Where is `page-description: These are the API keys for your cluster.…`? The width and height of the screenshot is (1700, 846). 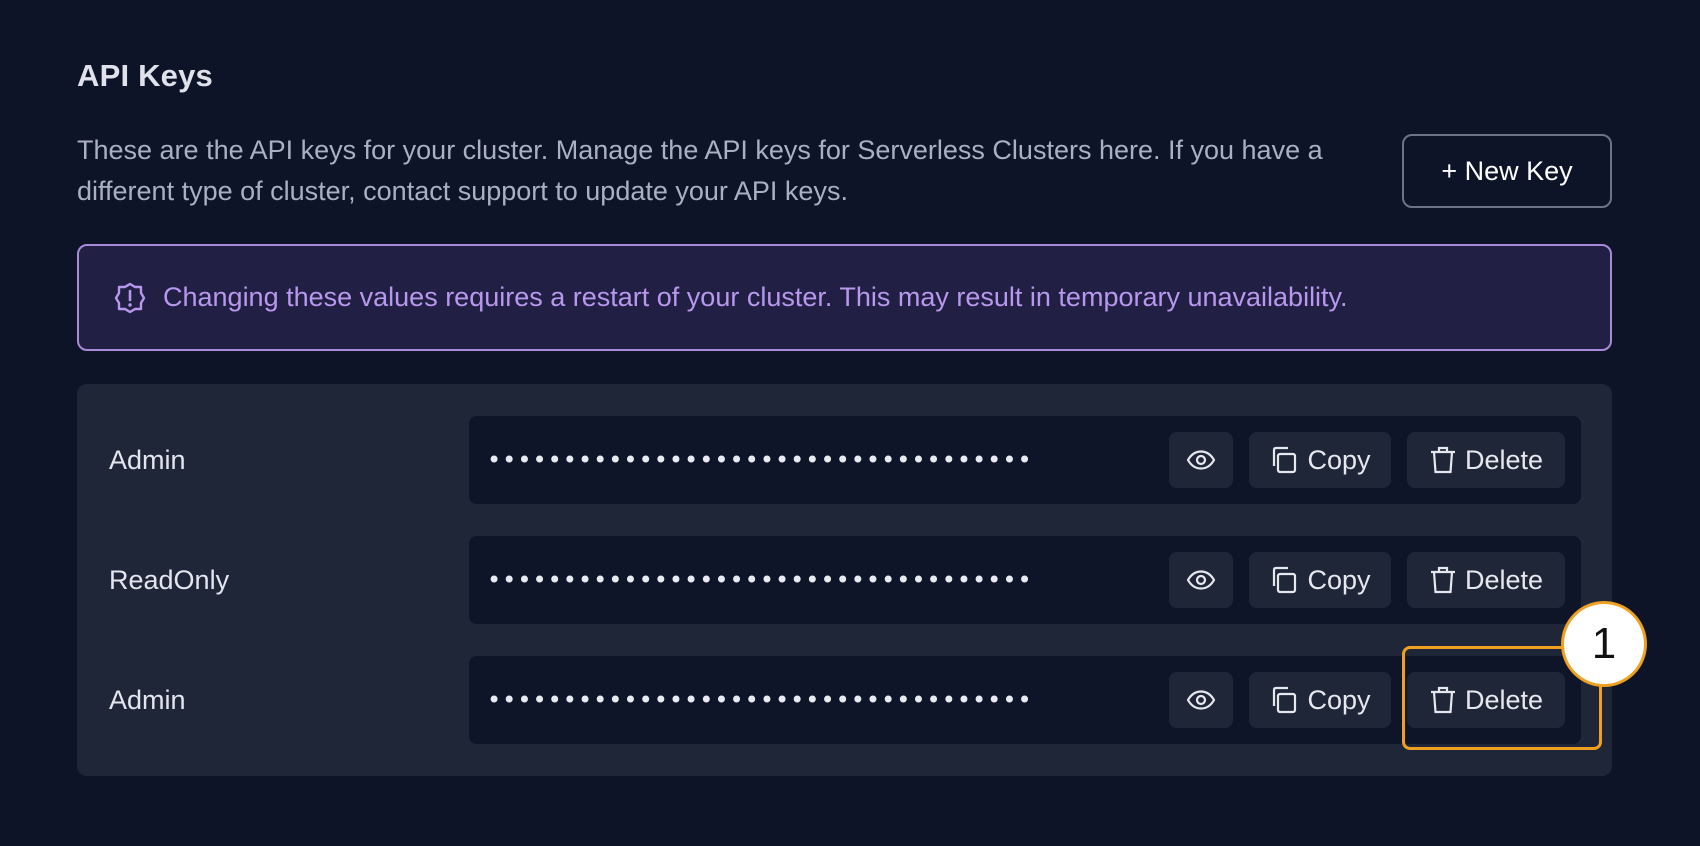
page-description: These are the API keys for your cluster.… is located at coordinates (700, 170).